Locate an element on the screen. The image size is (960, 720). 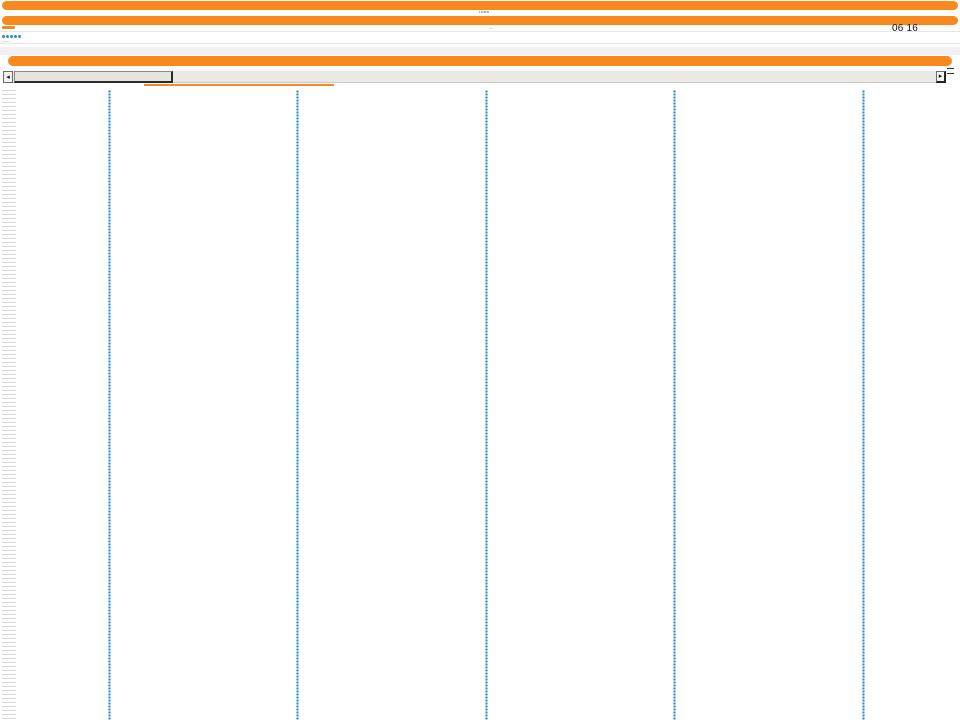
arrow-left-icon: ◂ is located at coordinates (8, 77).